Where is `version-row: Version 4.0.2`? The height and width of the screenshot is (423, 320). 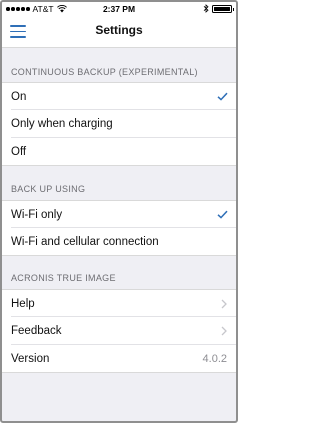 version-row: Version 4.0.2 is located at coordinates (119, 359).